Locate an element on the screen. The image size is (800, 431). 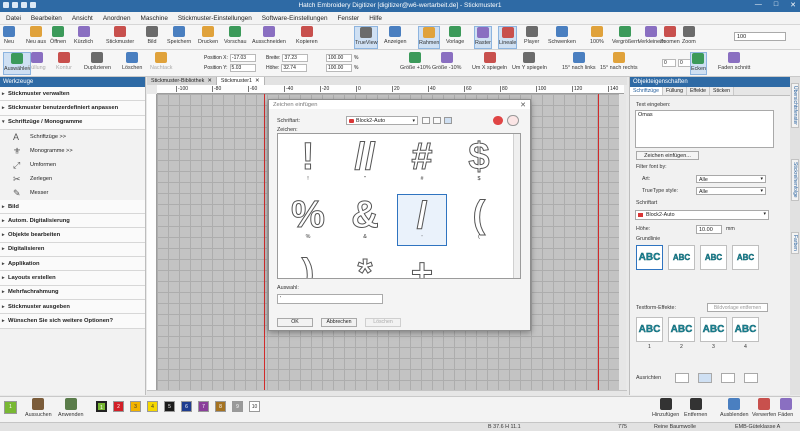
tools-subitem-monogram: ⚜ Monogramme >> is located at coordinates (72, 151).